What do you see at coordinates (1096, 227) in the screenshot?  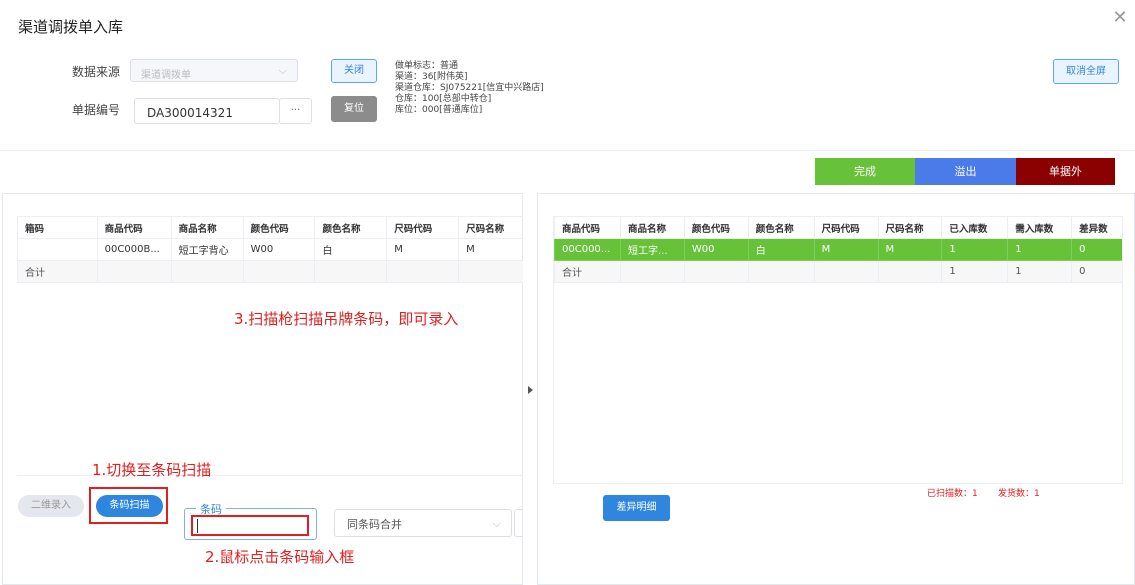 I see `column-header: 差异数` at bounding box center [1096, 227].